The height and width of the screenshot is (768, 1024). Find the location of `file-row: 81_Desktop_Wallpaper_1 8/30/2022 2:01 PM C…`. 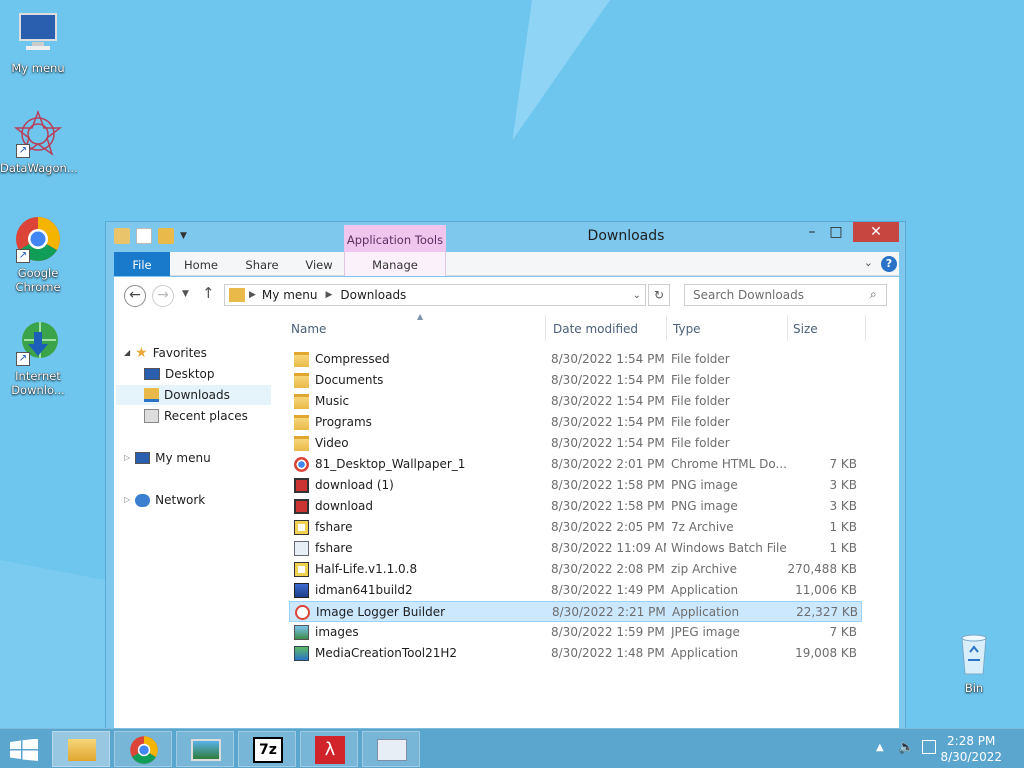

file-row: 81_Desktop_Wallpaper_1 8/30/2022 2:01 PM C… is located at coordinates (575, 464).